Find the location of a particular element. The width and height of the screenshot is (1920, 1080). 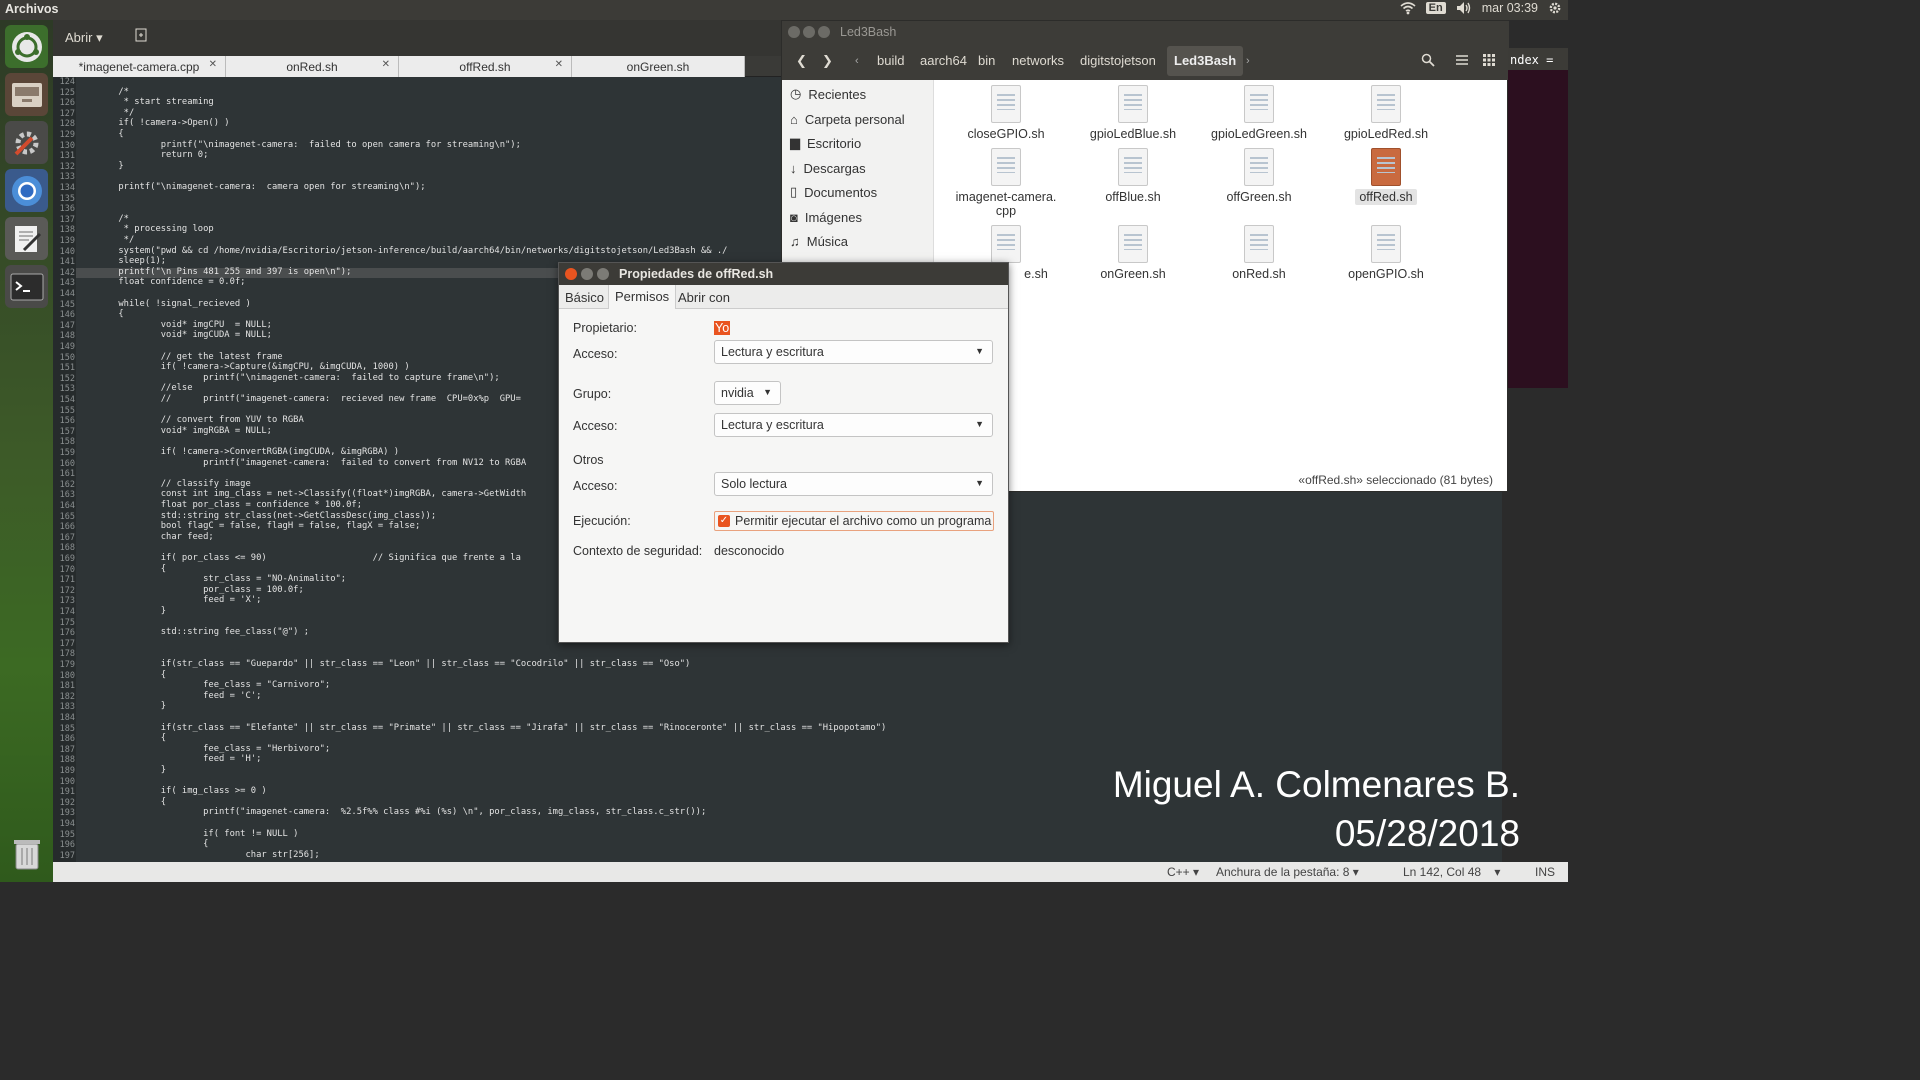

sidebar-item-imagenes: ◙ Imágenes is located at coordinates (826, 217).